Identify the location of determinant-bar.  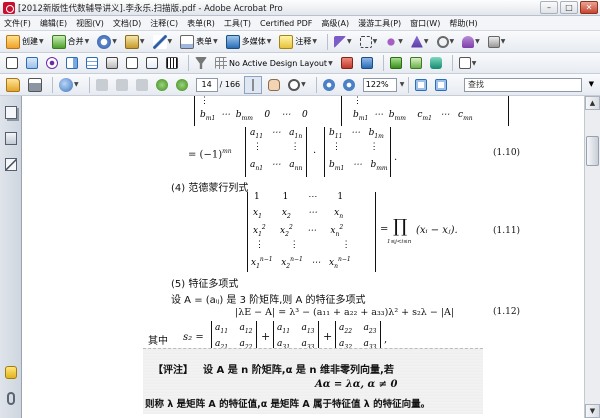
(325, 152).